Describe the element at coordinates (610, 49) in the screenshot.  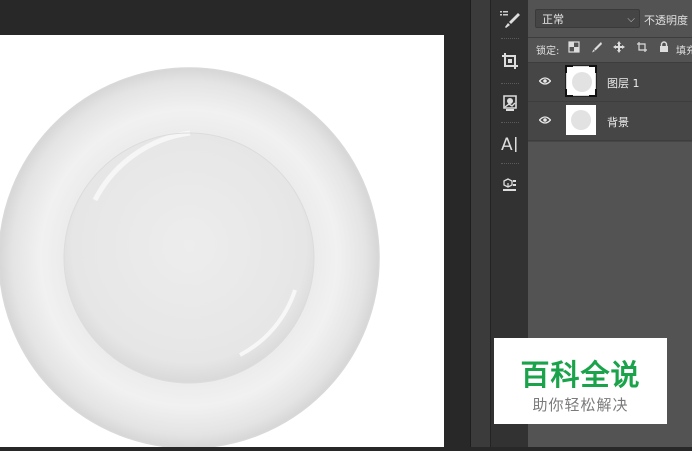
I see `lock-row: 锁定: 填充` at that location.